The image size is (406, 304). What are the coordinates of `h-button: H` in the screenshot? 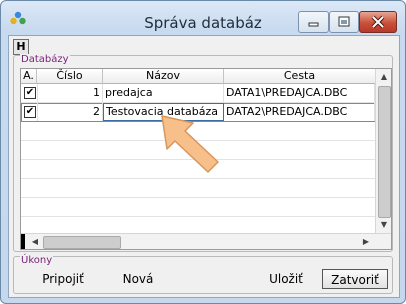 It's located at (21, 47).